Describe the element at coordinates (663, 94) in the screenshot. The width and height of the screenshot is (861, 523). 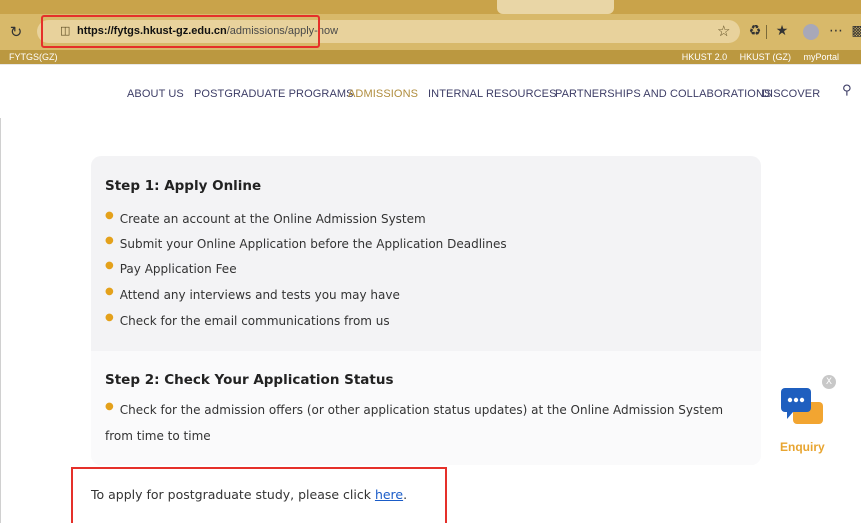
I see `nav-partnerships: PARTNERSHIPS AND COLLABORATIONS` at that location.